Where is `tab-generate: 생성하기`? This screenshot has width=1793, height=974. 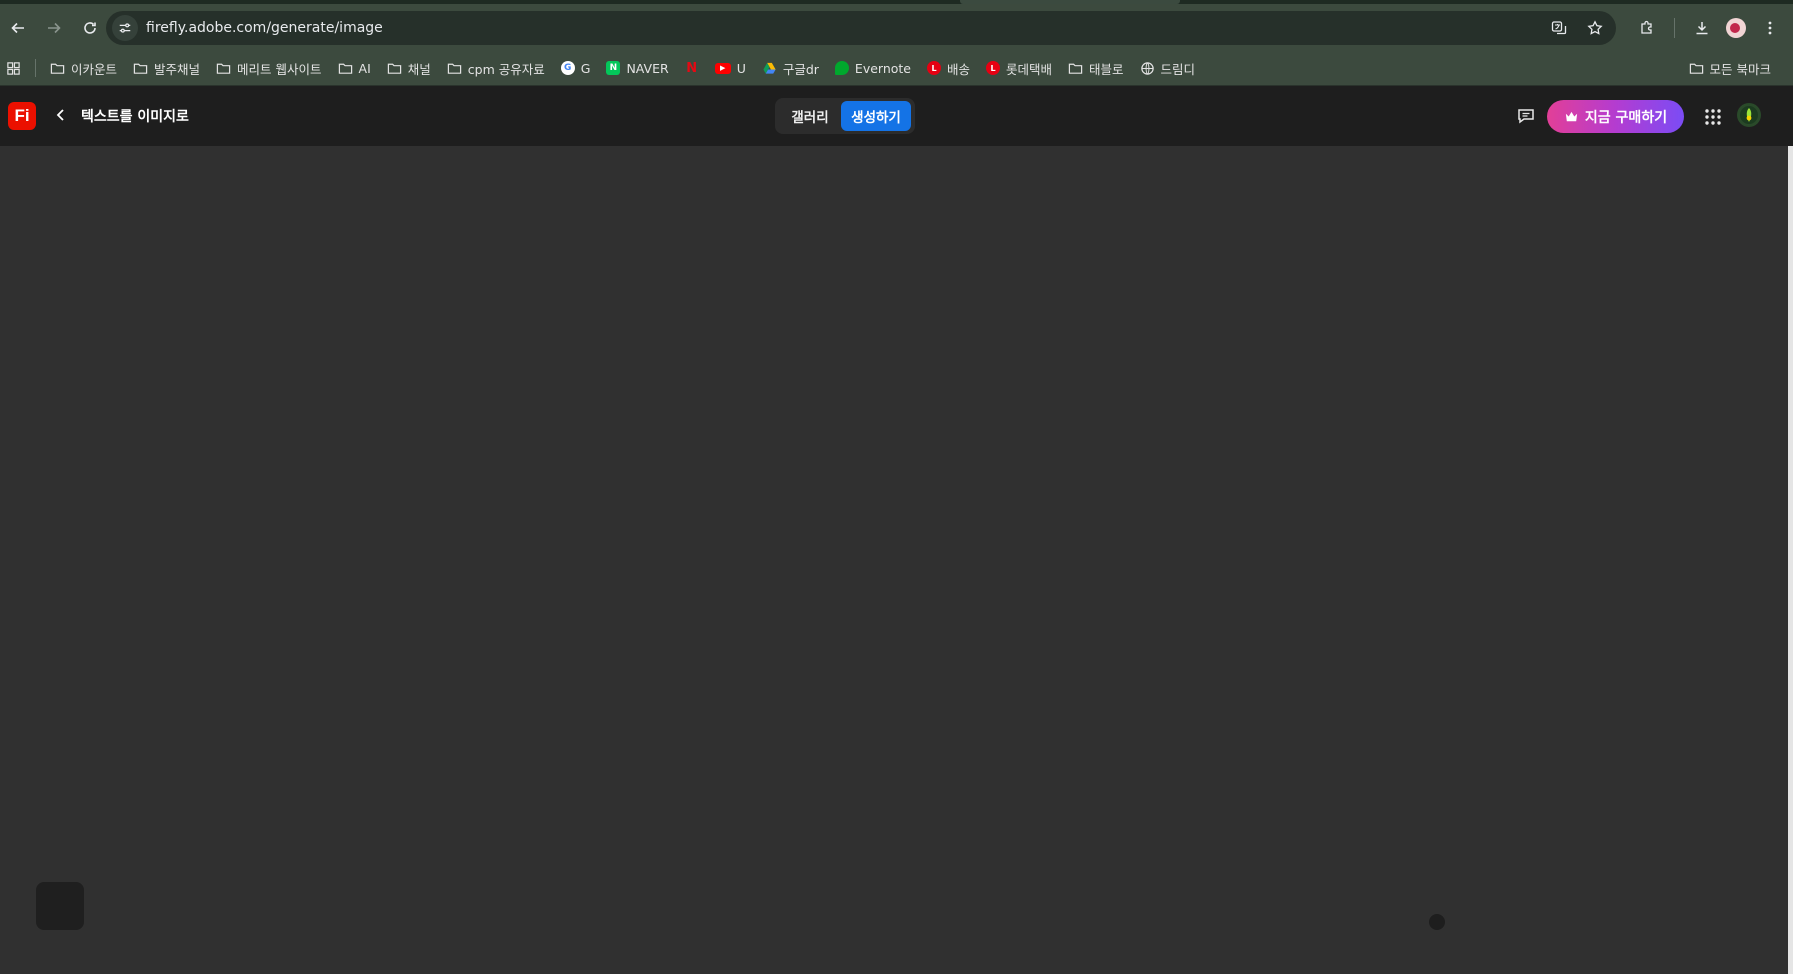 tab-generate: 생성하기 is located at coordinates (876, 116).